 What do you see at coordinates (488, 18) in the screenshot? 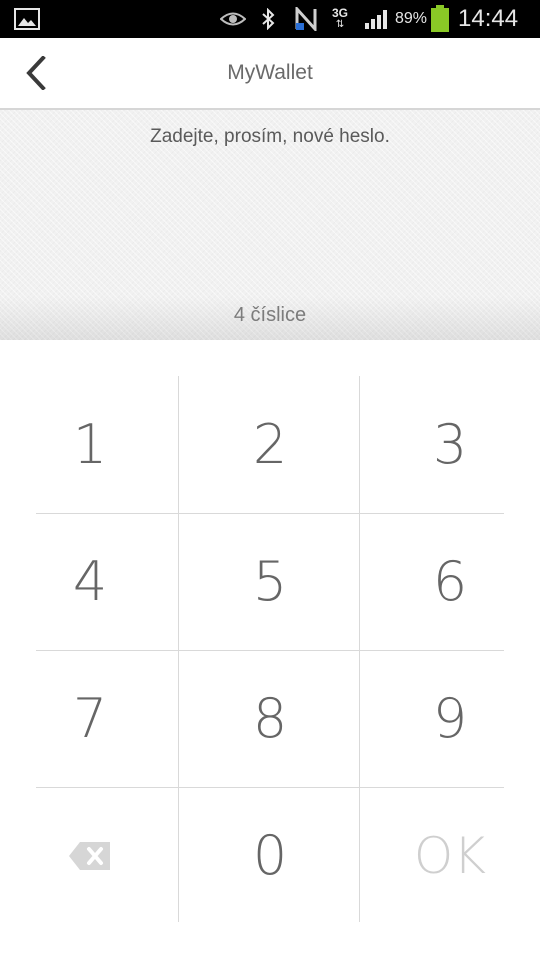
I see `clock: 14:44` at bounding box center [488, 18].